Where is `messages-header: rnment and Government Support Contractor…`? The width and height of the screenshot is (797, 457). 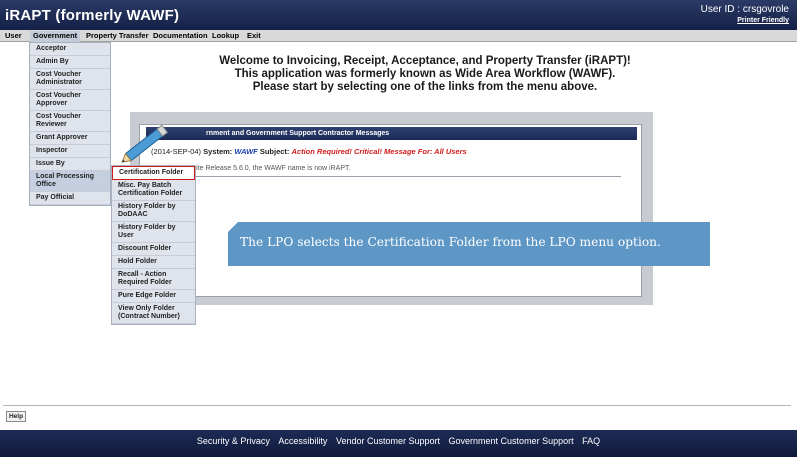 messages-header: rnment and Government Support Contractor… is located at coordinates (391, 133).